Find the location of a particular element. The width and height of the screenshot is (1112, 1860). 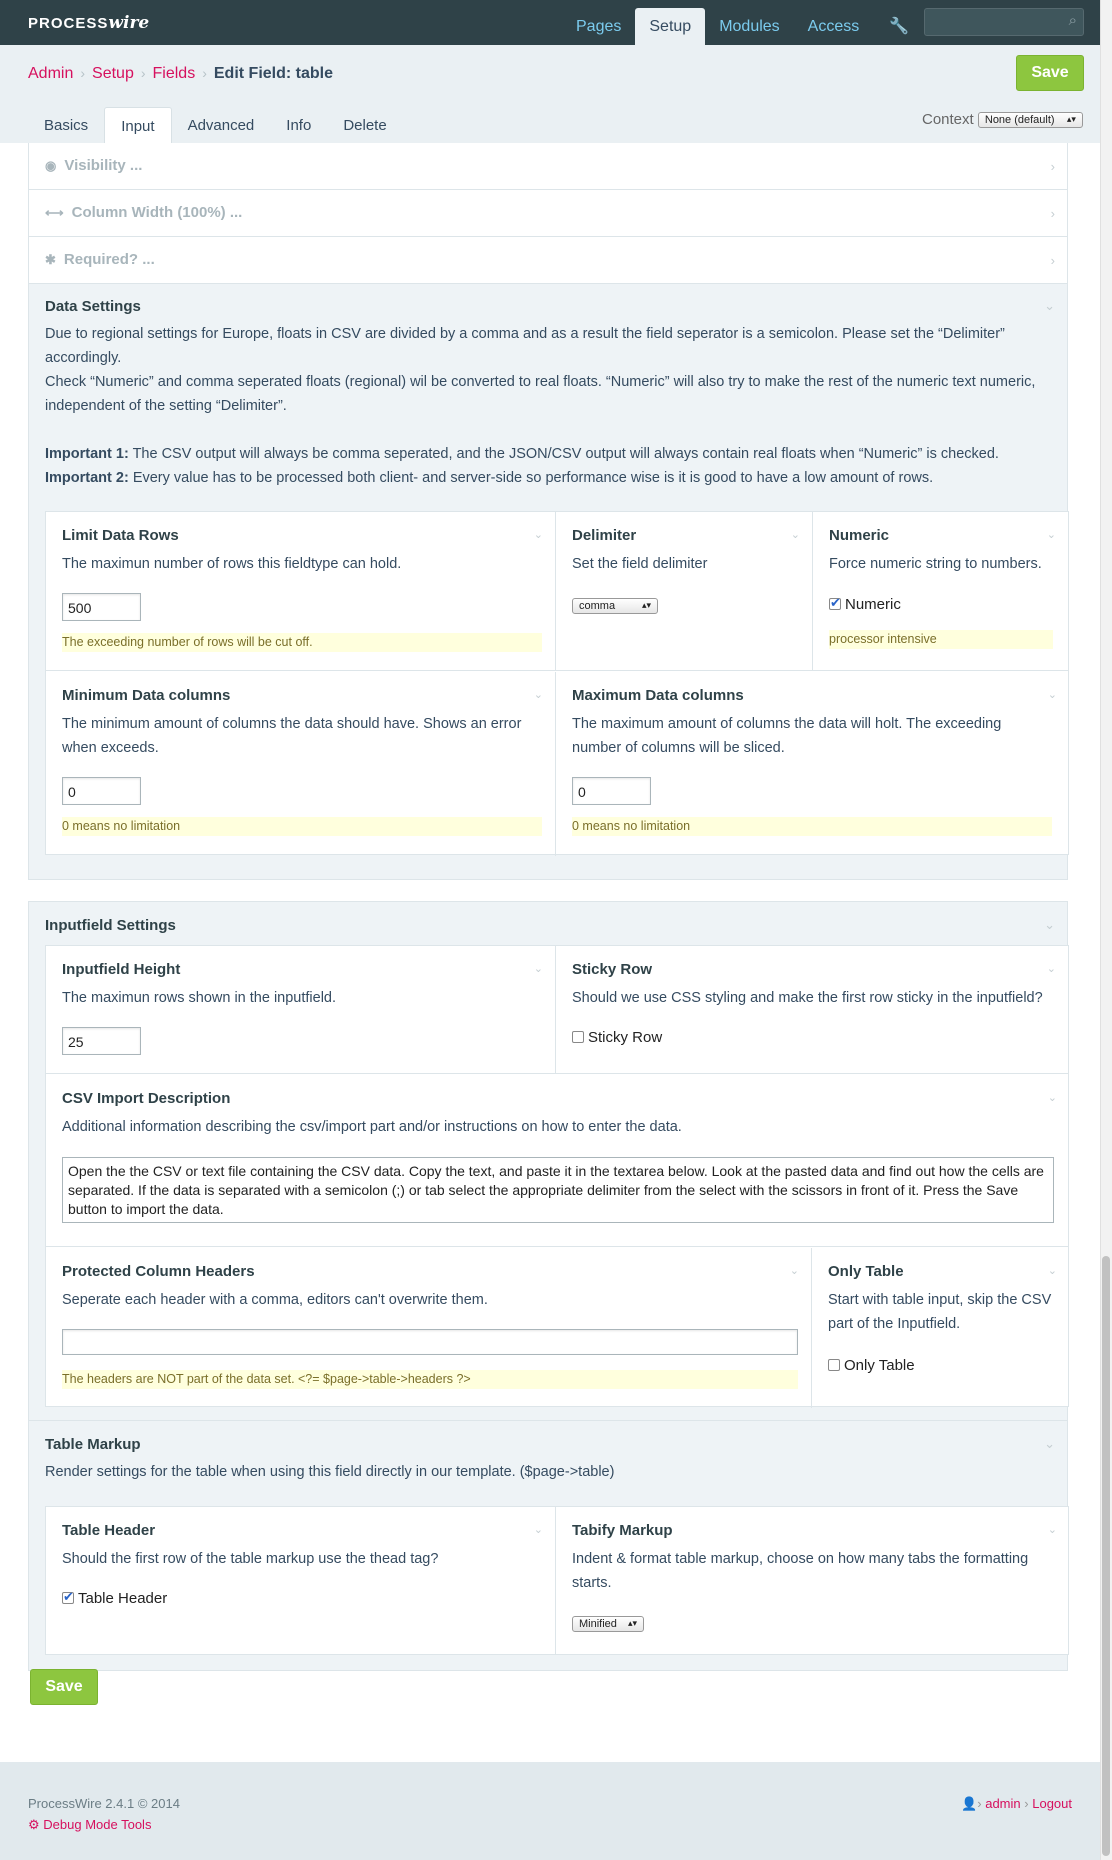

only-table-checkbox: Only Table is located at coordinates (871, 1365).